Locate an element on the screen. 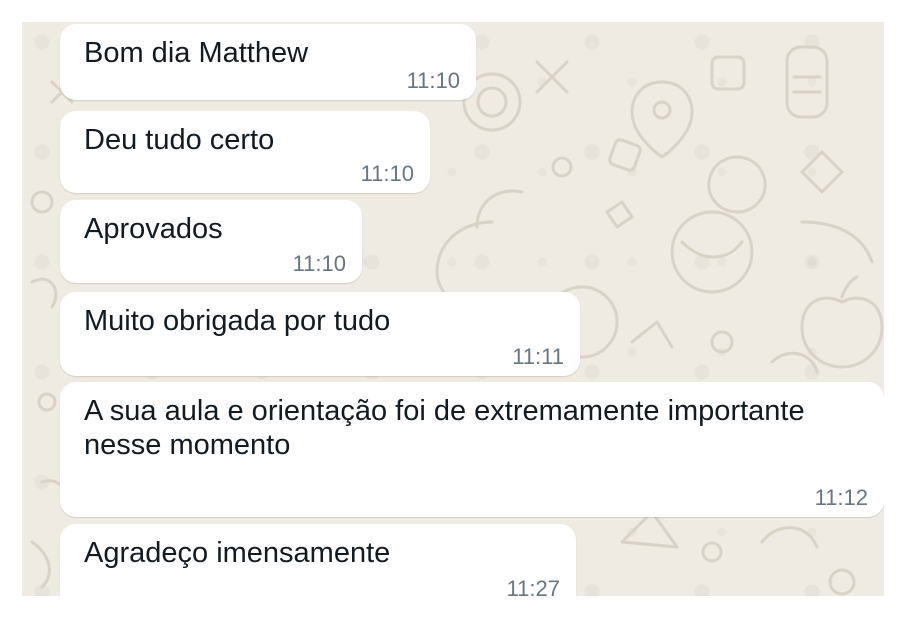 The height and width of the screenshot is (620, 908). message-bubble: Aprovados 11:10 is located at coordinates (211, 241).